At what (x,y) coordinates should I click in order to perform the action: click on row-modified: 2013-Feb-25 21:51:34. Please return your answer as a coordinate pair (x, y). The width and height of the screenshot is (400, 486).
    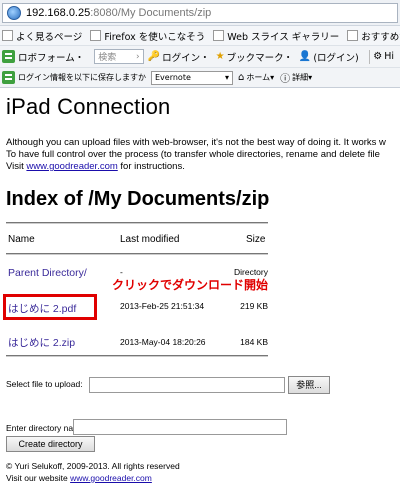
    Looking at the image, I should click on (162, 306).